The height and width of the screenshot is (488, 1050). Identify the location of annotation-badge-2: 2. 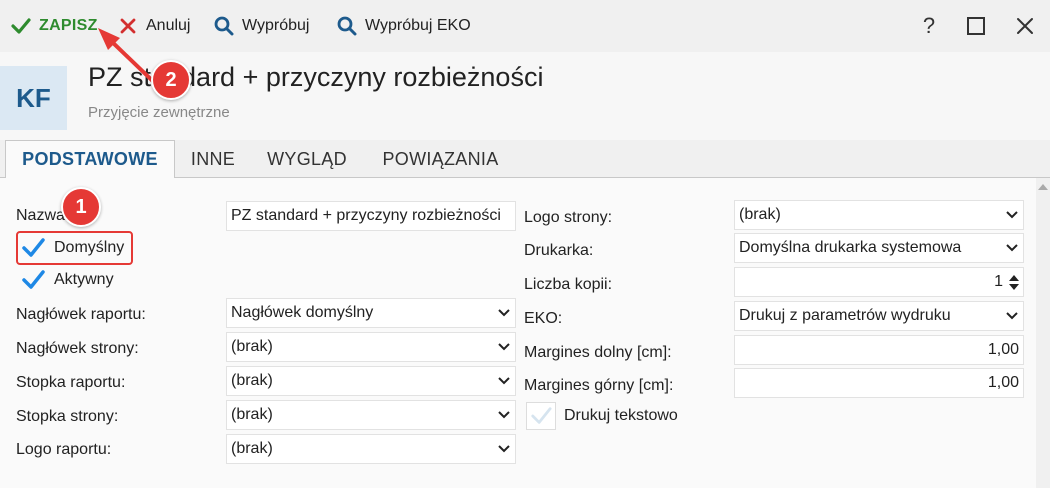
(171, 80).